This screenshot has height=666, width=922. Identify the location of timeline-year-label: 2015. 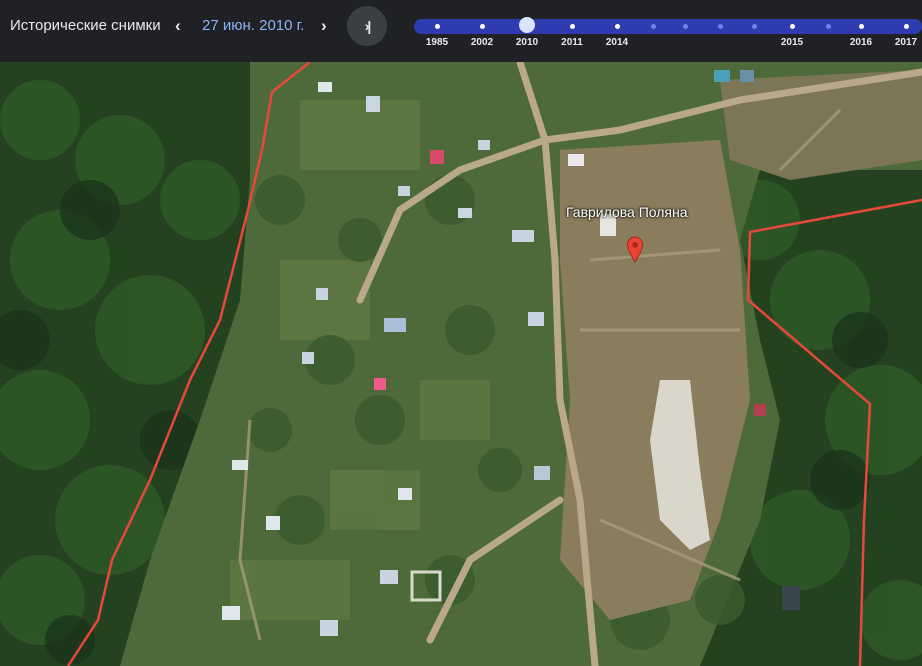
(792, 42).